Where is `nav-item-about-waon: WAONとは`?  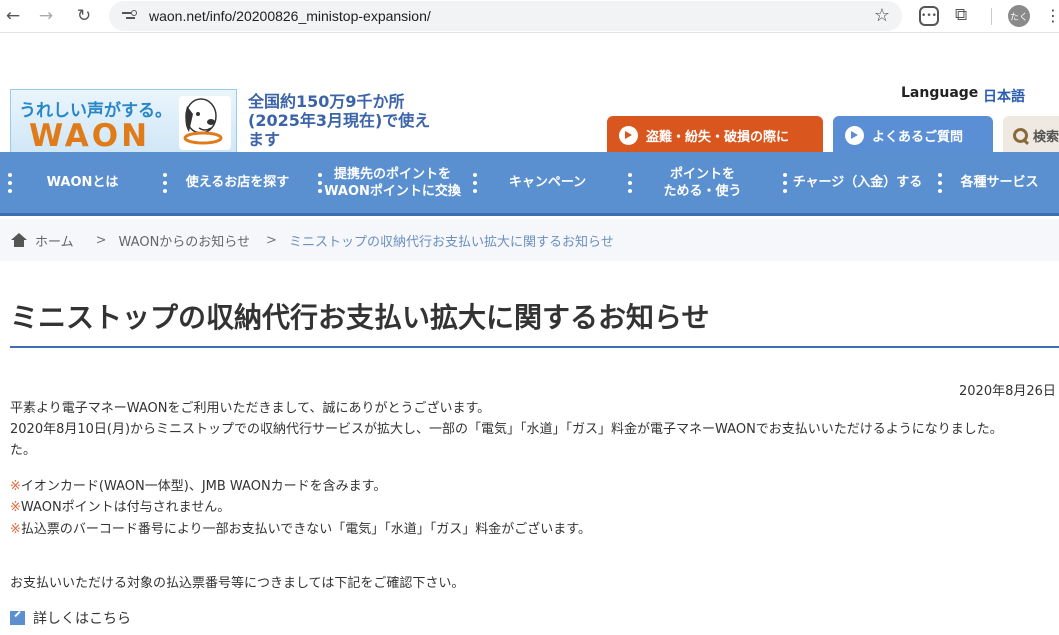
nav-item-about-waon: WAONとは is located at coordinates (77, 182).